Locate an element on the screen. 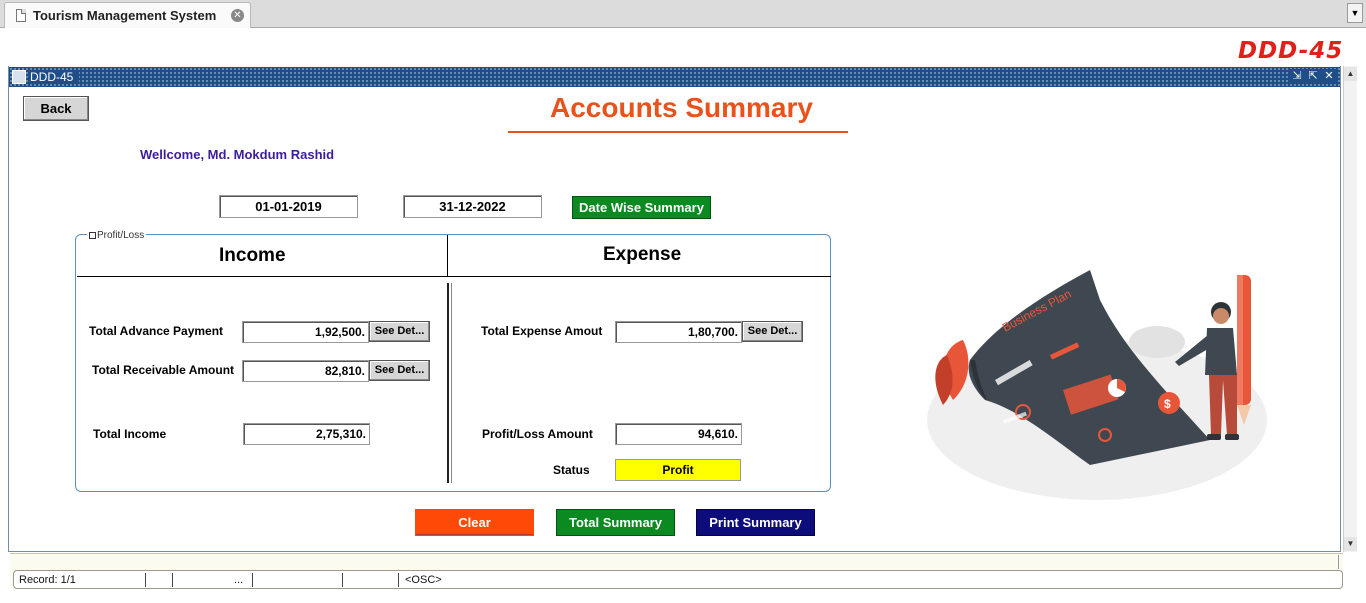 This screenshot has width=1366, height=603. column-divider is located at coordinates (449, 383).